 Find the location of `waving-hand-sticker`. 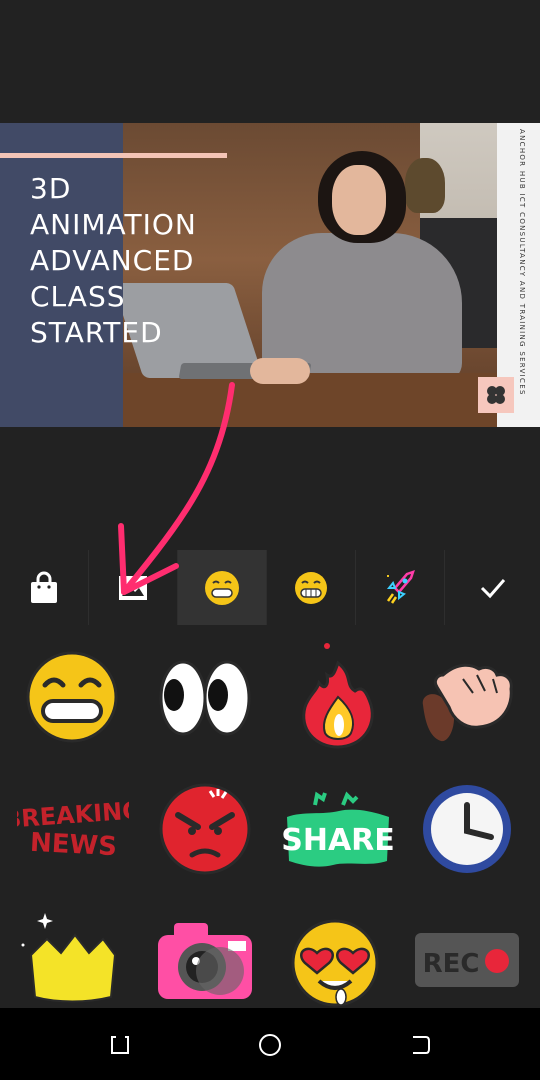

waving-hand-sticker is located at coordinates (468, 690).